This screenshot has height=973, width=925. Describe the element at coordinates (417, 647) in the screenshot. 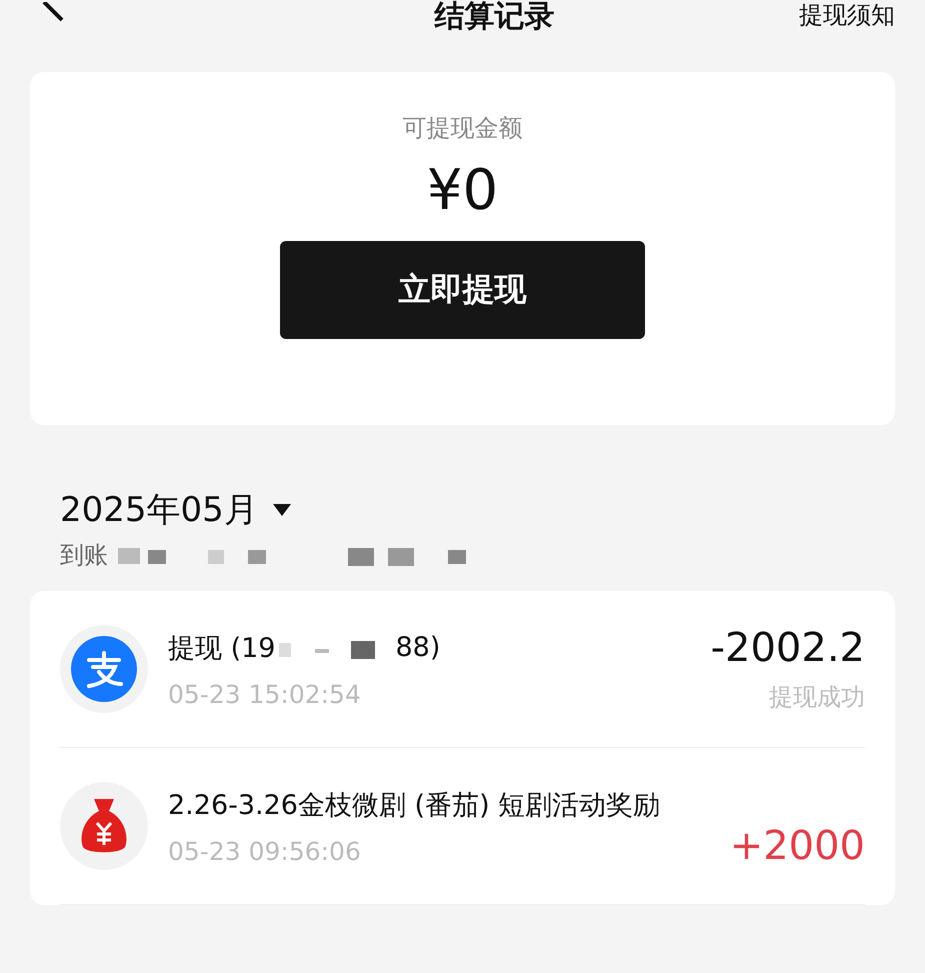

I see `record-title-end: 88)` at that location.